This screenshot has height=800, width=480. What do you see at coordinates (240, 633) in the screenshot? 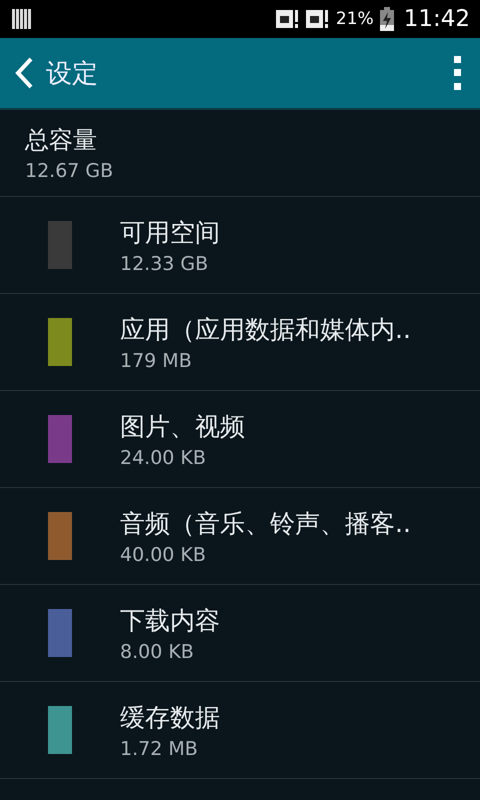
I see `storage-row: 下载内容 8.00 KB` at bounding box center [240, 633].